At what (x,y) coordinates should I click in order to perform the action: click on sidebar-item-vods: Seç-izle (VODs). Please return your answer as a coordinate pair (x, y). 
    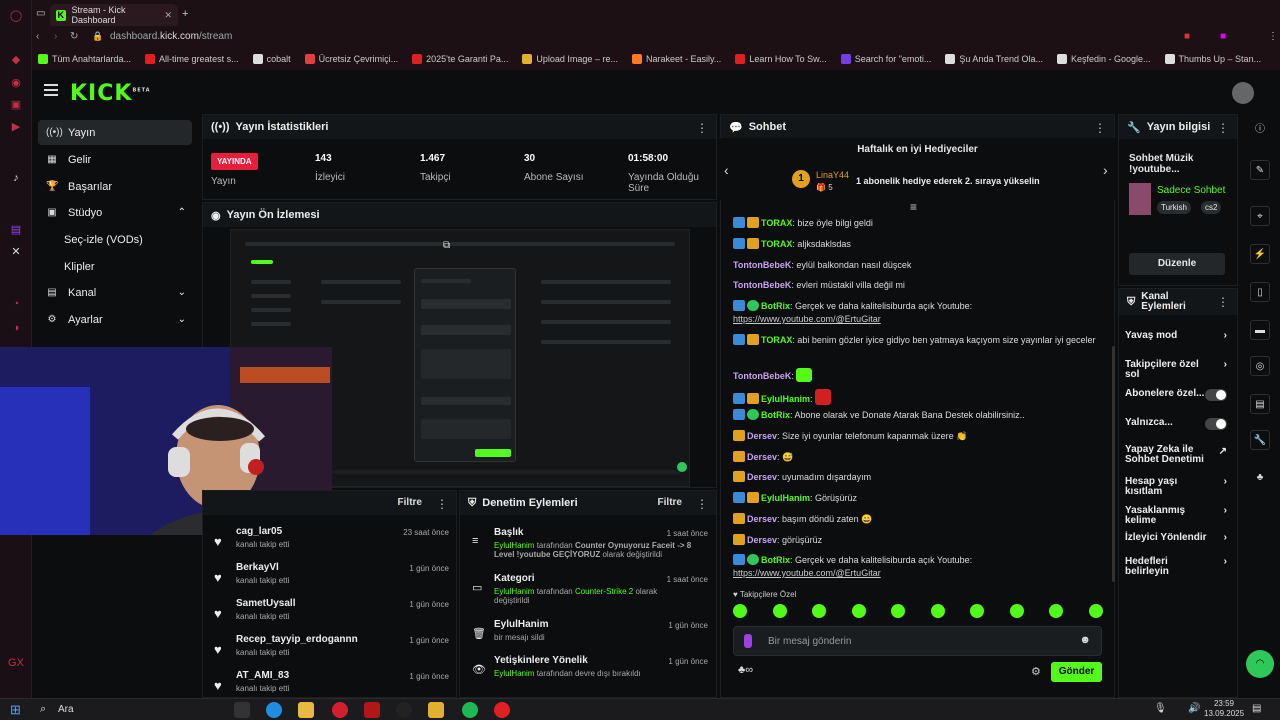
    Looking at the image, I should click on (115, 239).